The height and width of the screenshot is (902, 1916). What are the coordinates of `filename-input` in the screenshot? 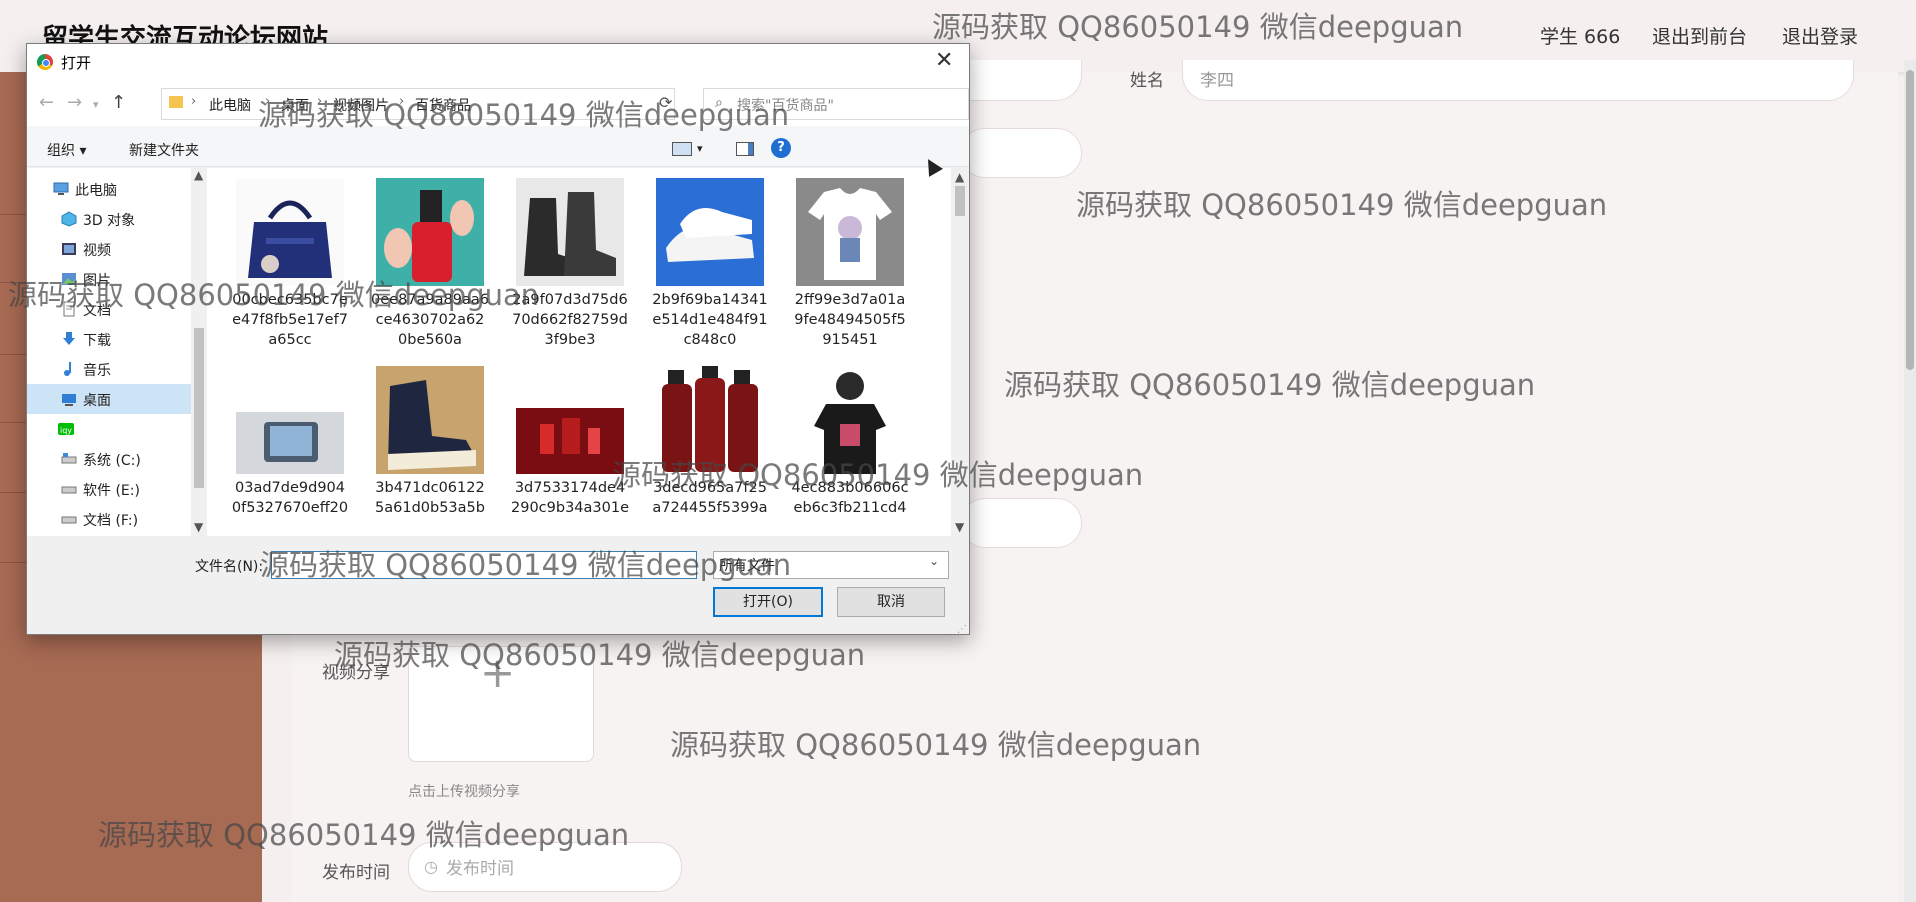 It's located at (484, 565).